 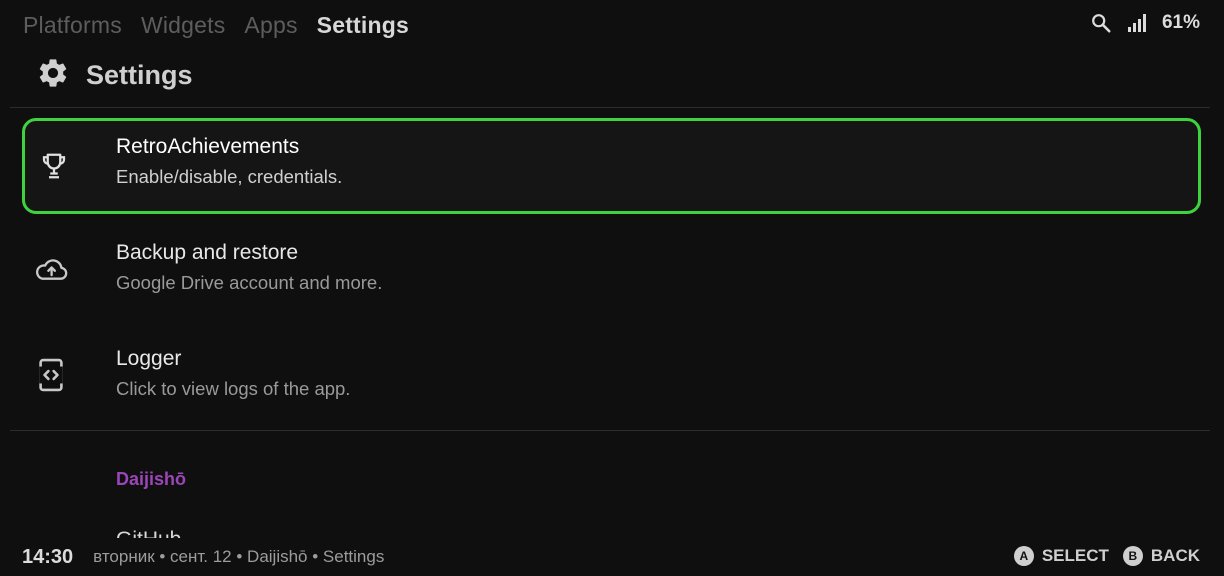 What do you see at coordinates (270, 25) in the screenshot?
I see `tab-apps: Apps` at bounding box center [270, 25].